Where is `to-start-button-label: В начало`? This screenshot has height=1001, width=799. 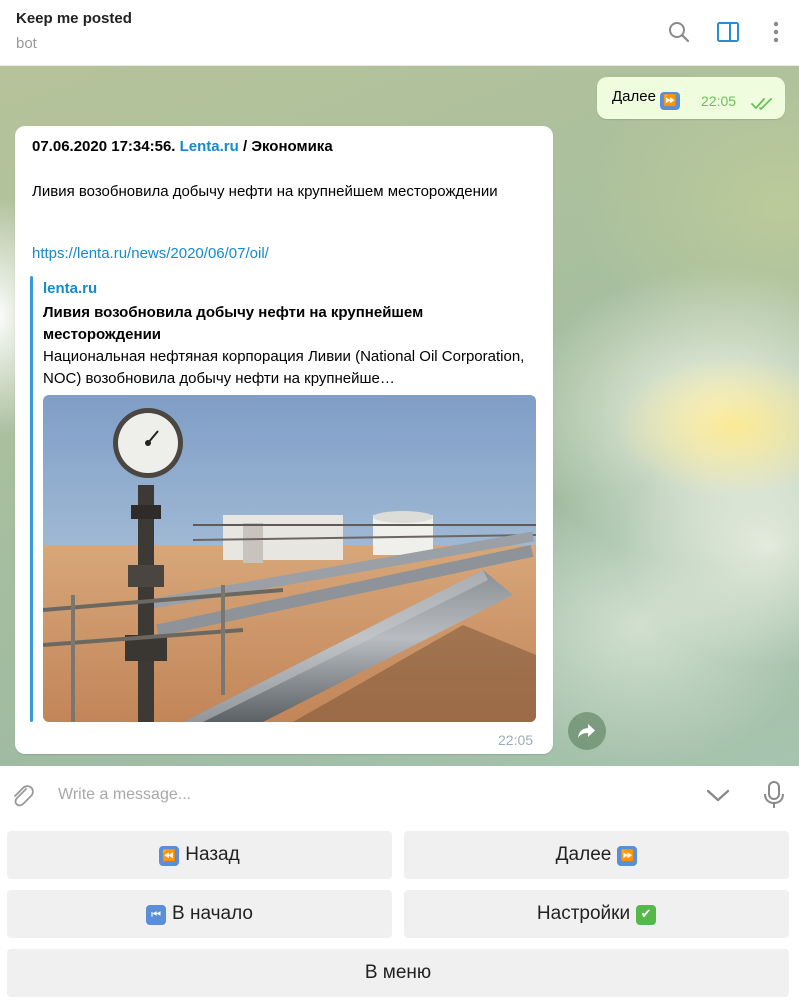
to-start-button-label: В начало is located at coordinates (212, 913).